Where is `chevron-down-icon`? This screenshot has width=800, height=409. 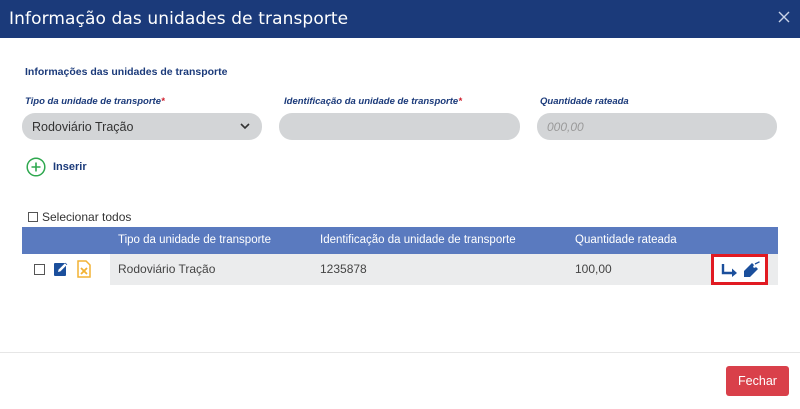 chevron-down-icon is located at coordinates (245, 126).